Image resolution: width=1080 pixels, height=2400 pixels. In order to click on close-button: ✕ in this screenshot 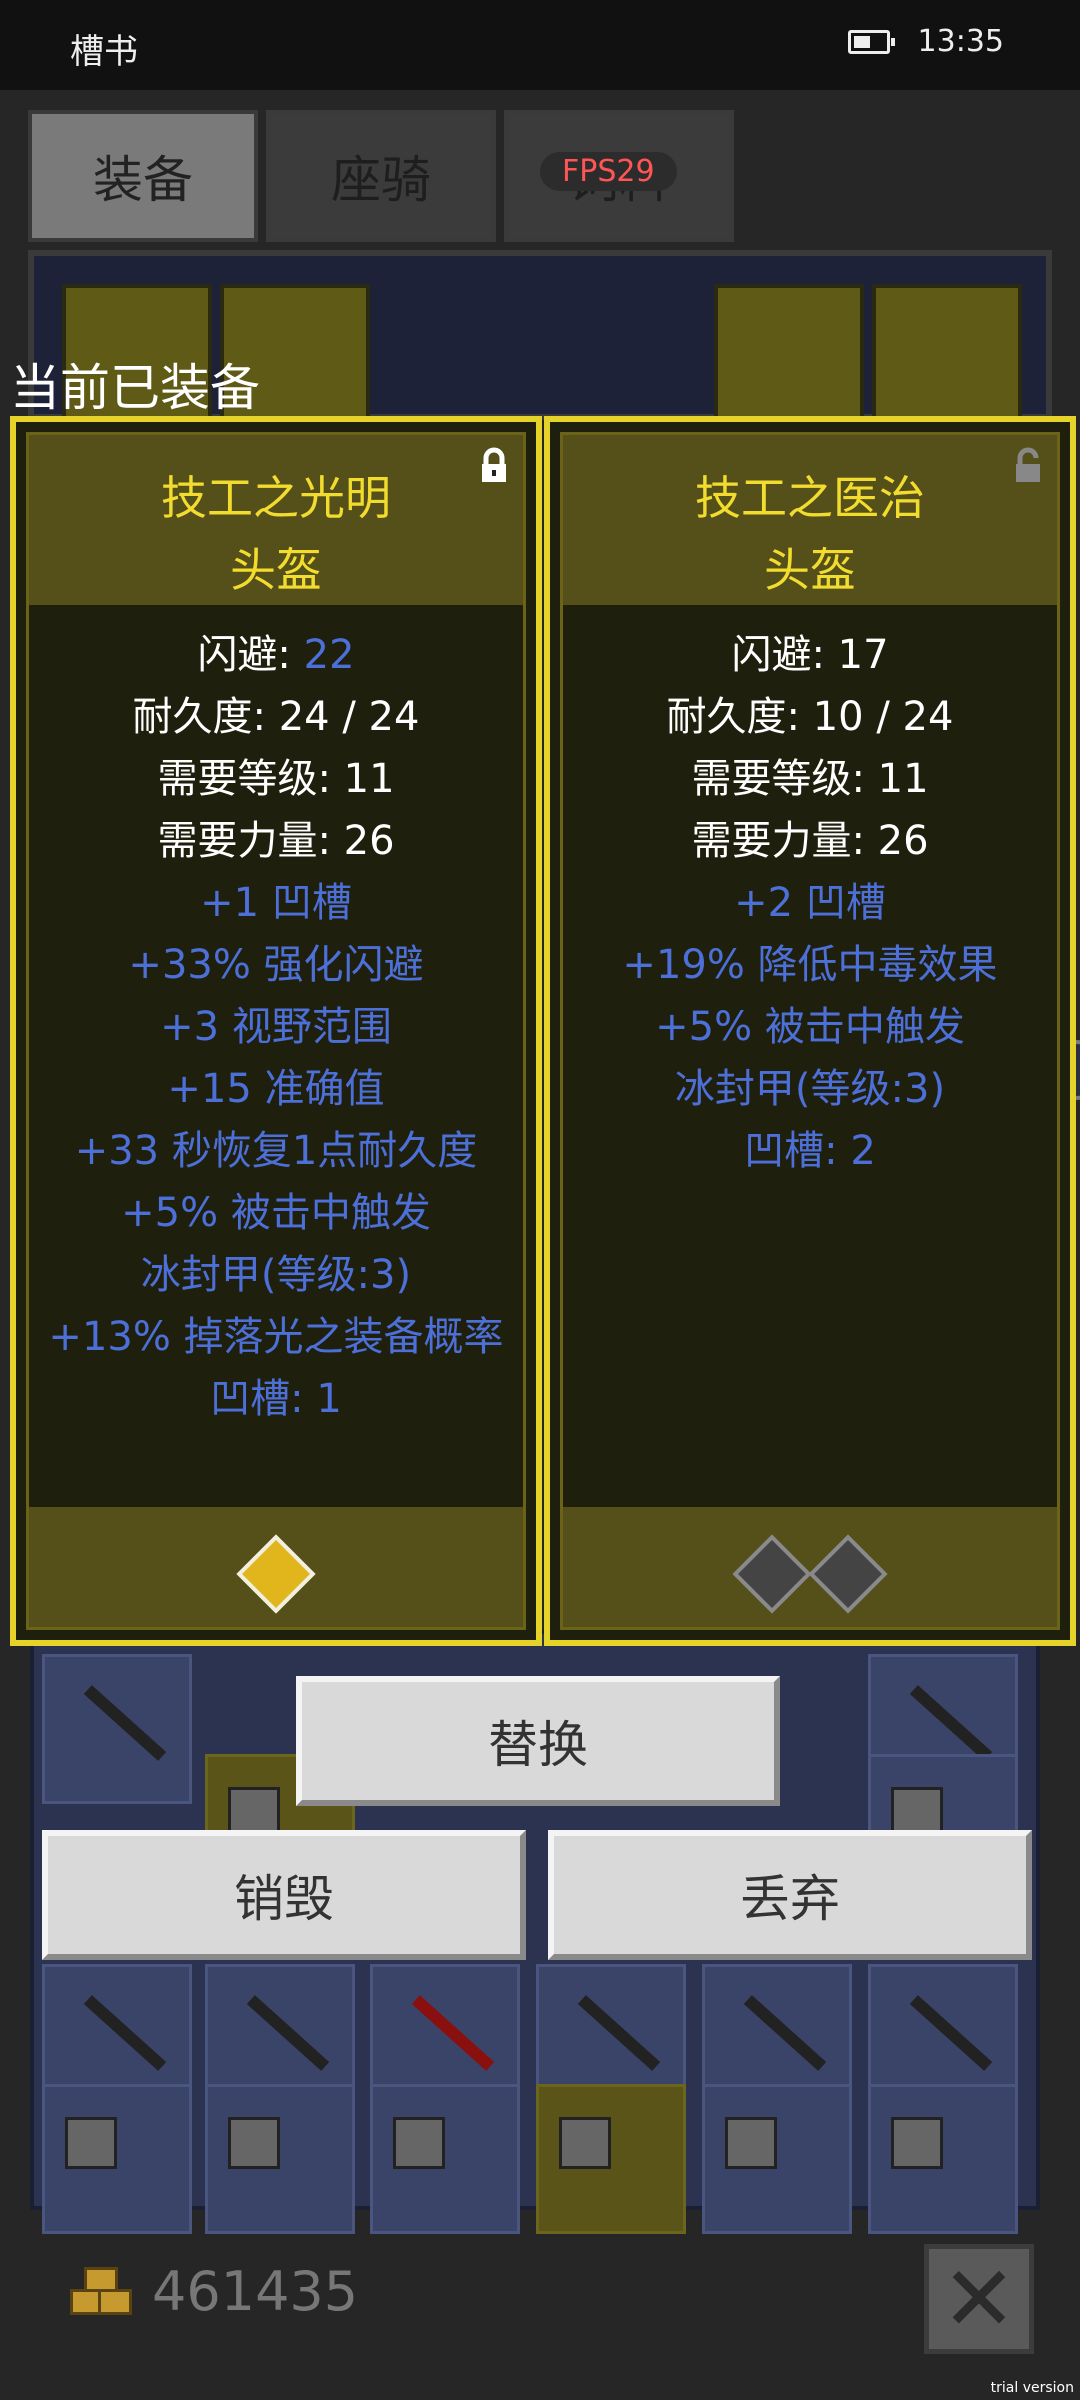, I will do `click(979, 2299)`.